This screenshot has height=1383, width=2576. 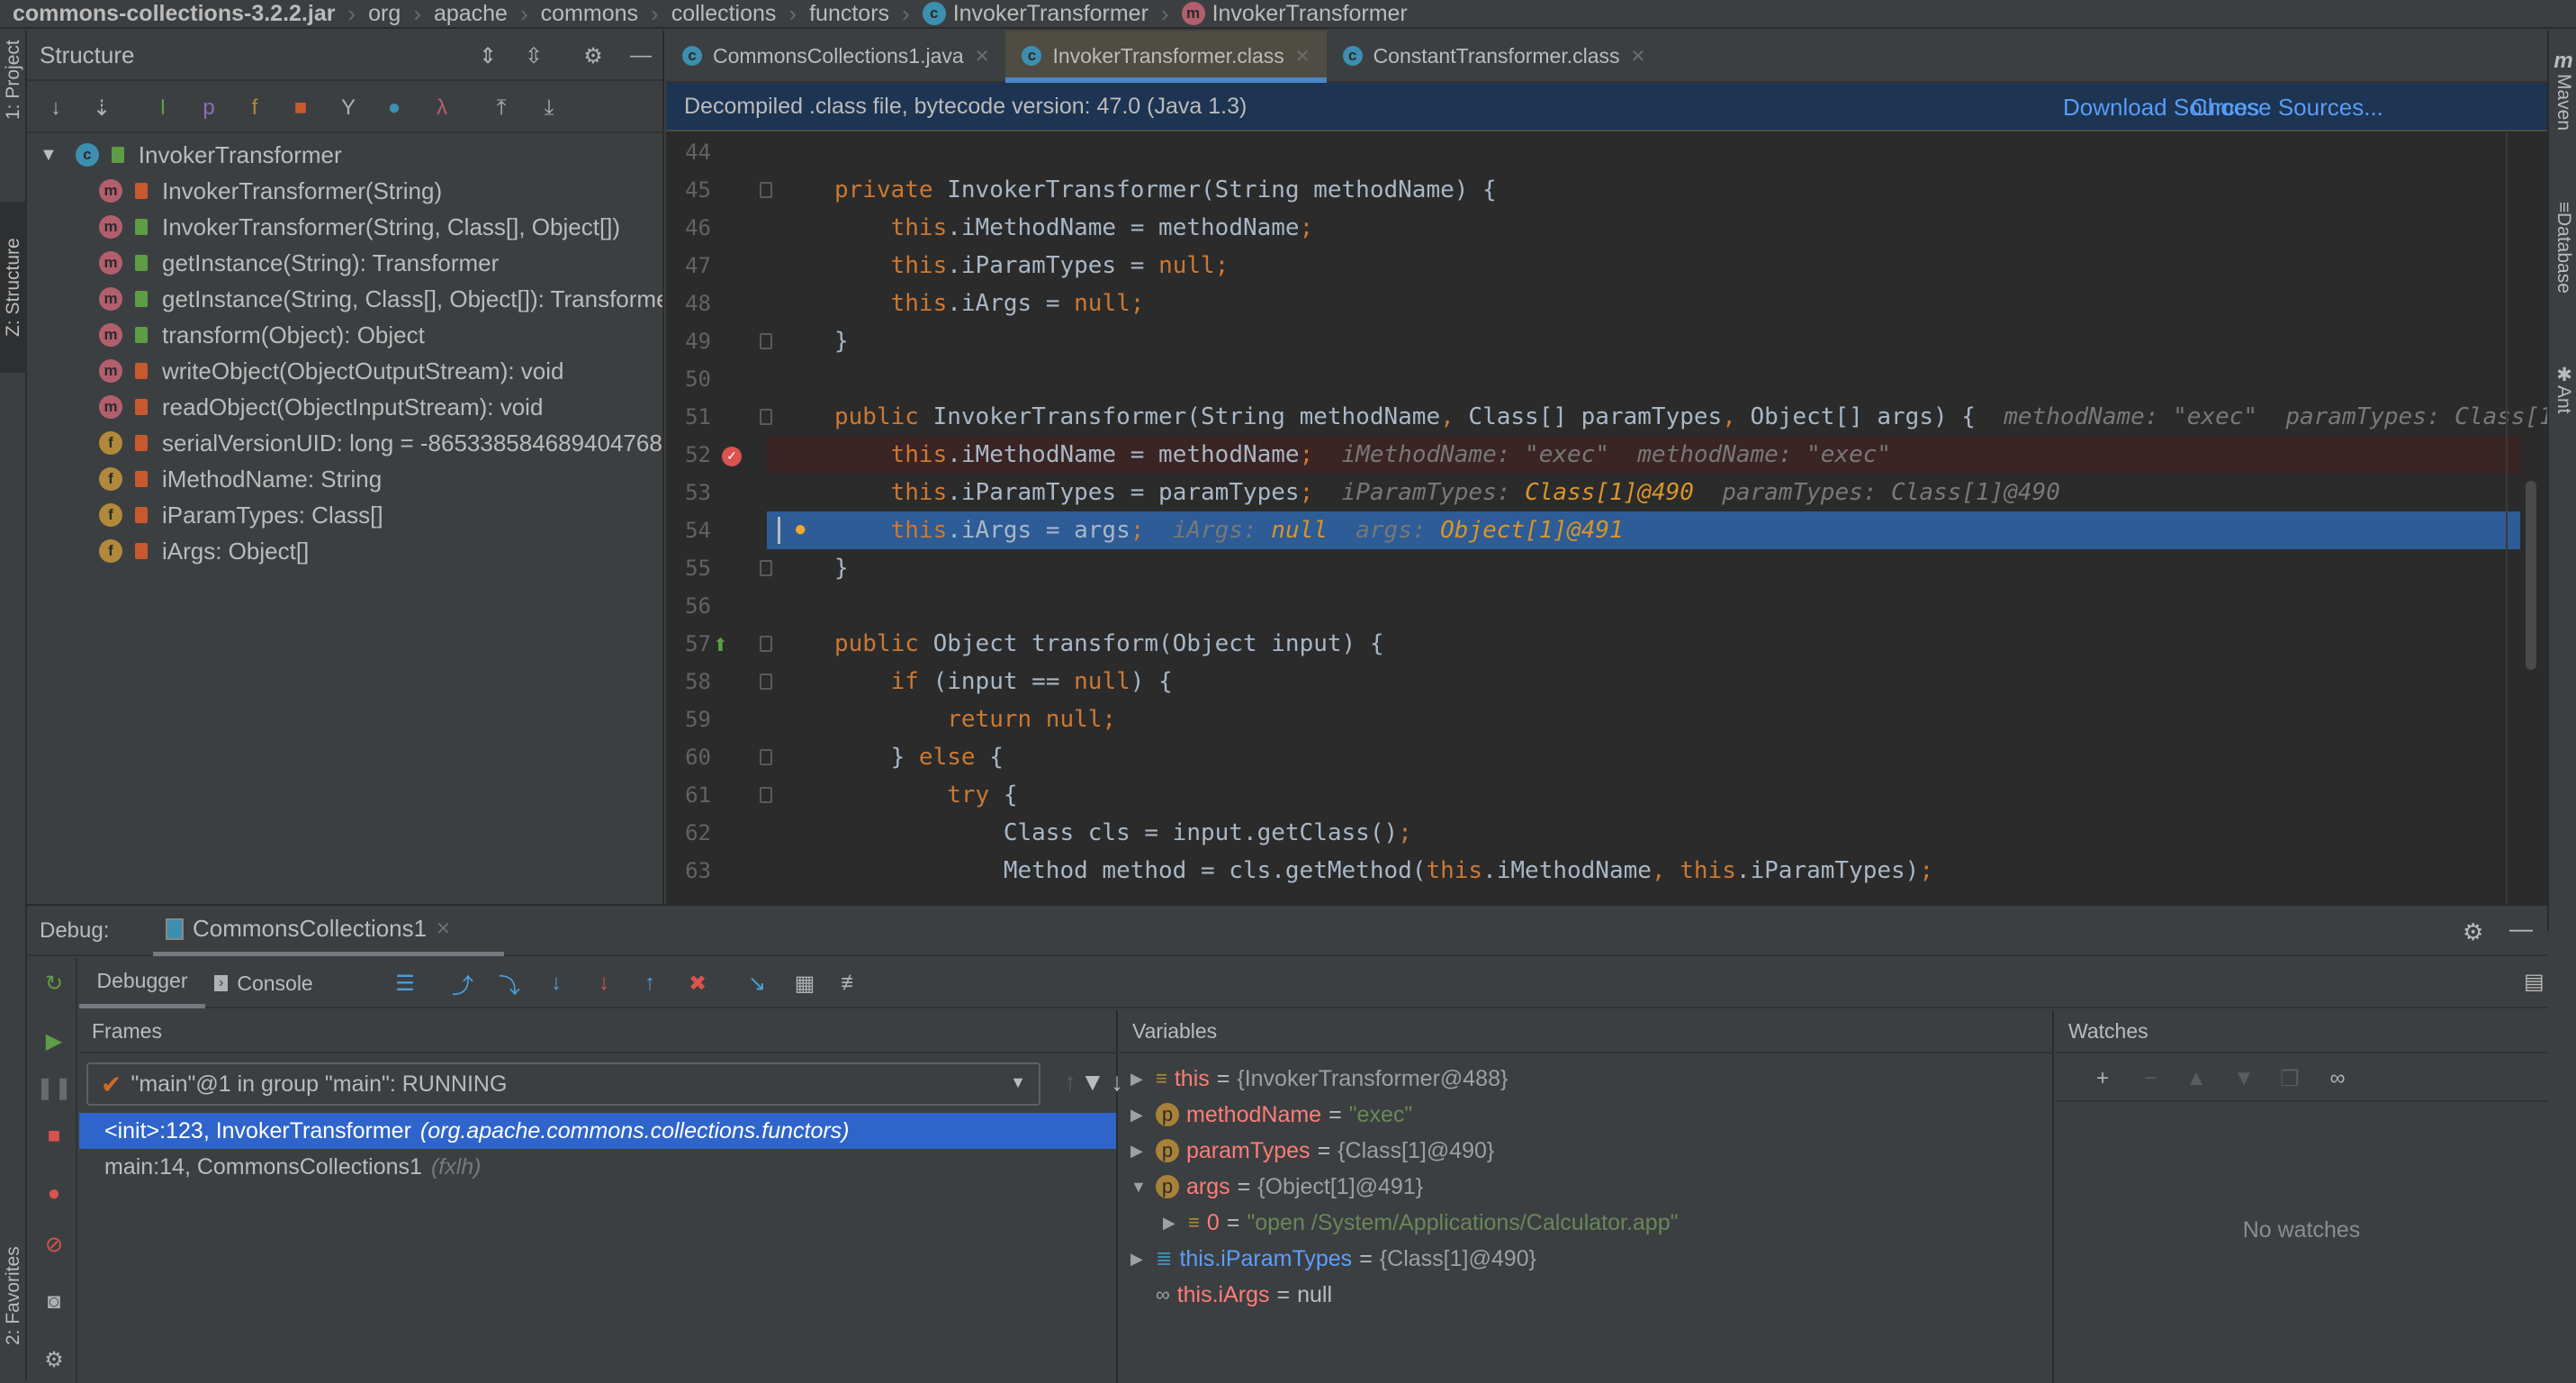 I want to click on evaluate-expression-icon: ▦, so click(x=804, y=983).